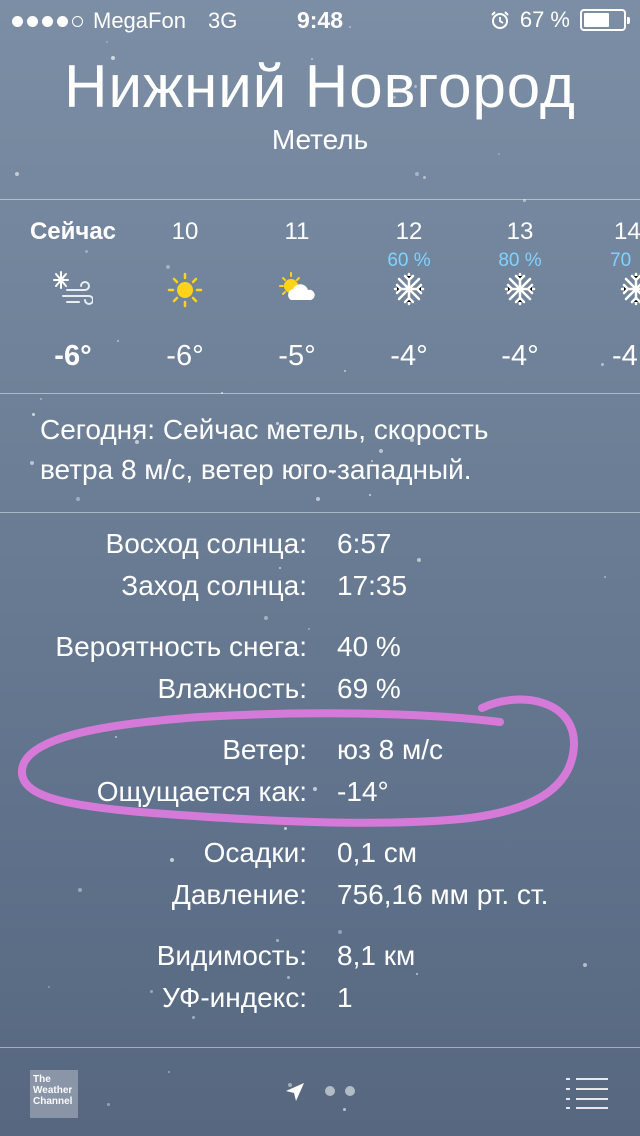 The height and width of the screenshot is (1136, 640). I want to click on sun-icon, so click(185, 290).